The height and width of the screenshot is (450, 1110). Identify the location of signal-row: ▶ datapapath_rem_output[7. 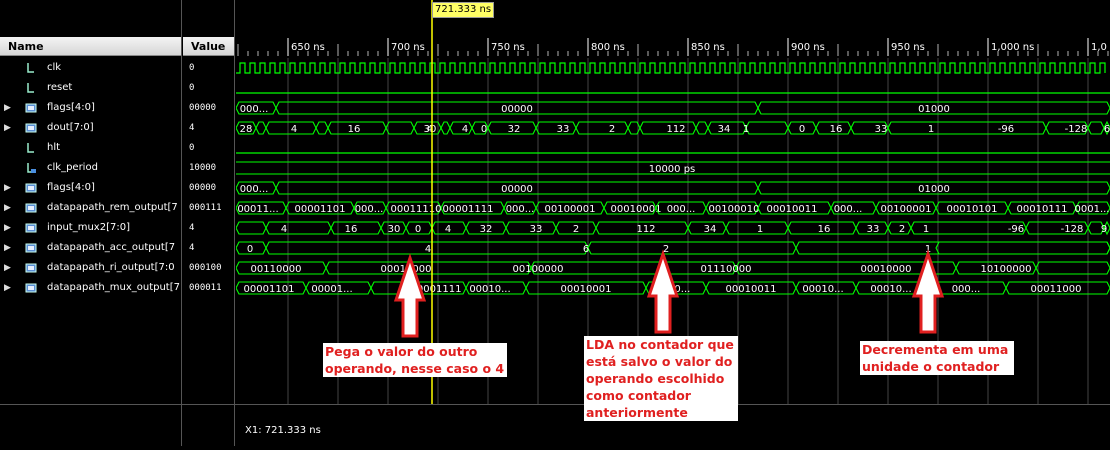
(90, 208).